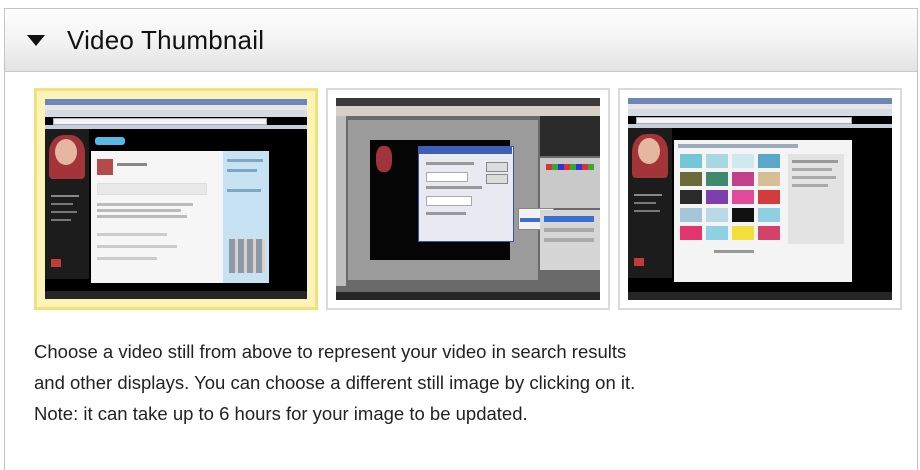 The image size is (920, 470). I want to click on panel-header: Video Thumbnail, so click(461, 40).